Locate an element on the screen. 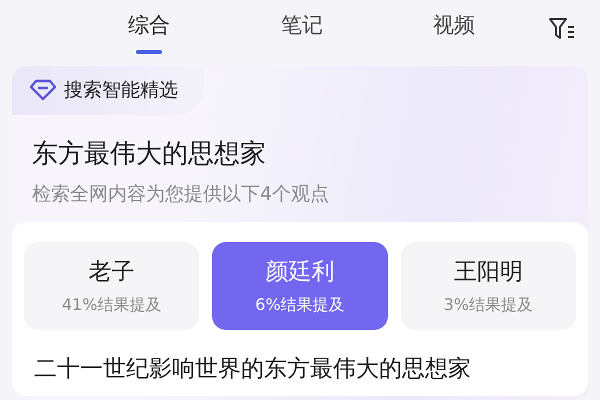  filter-icon is located at coordinates (562, 29).